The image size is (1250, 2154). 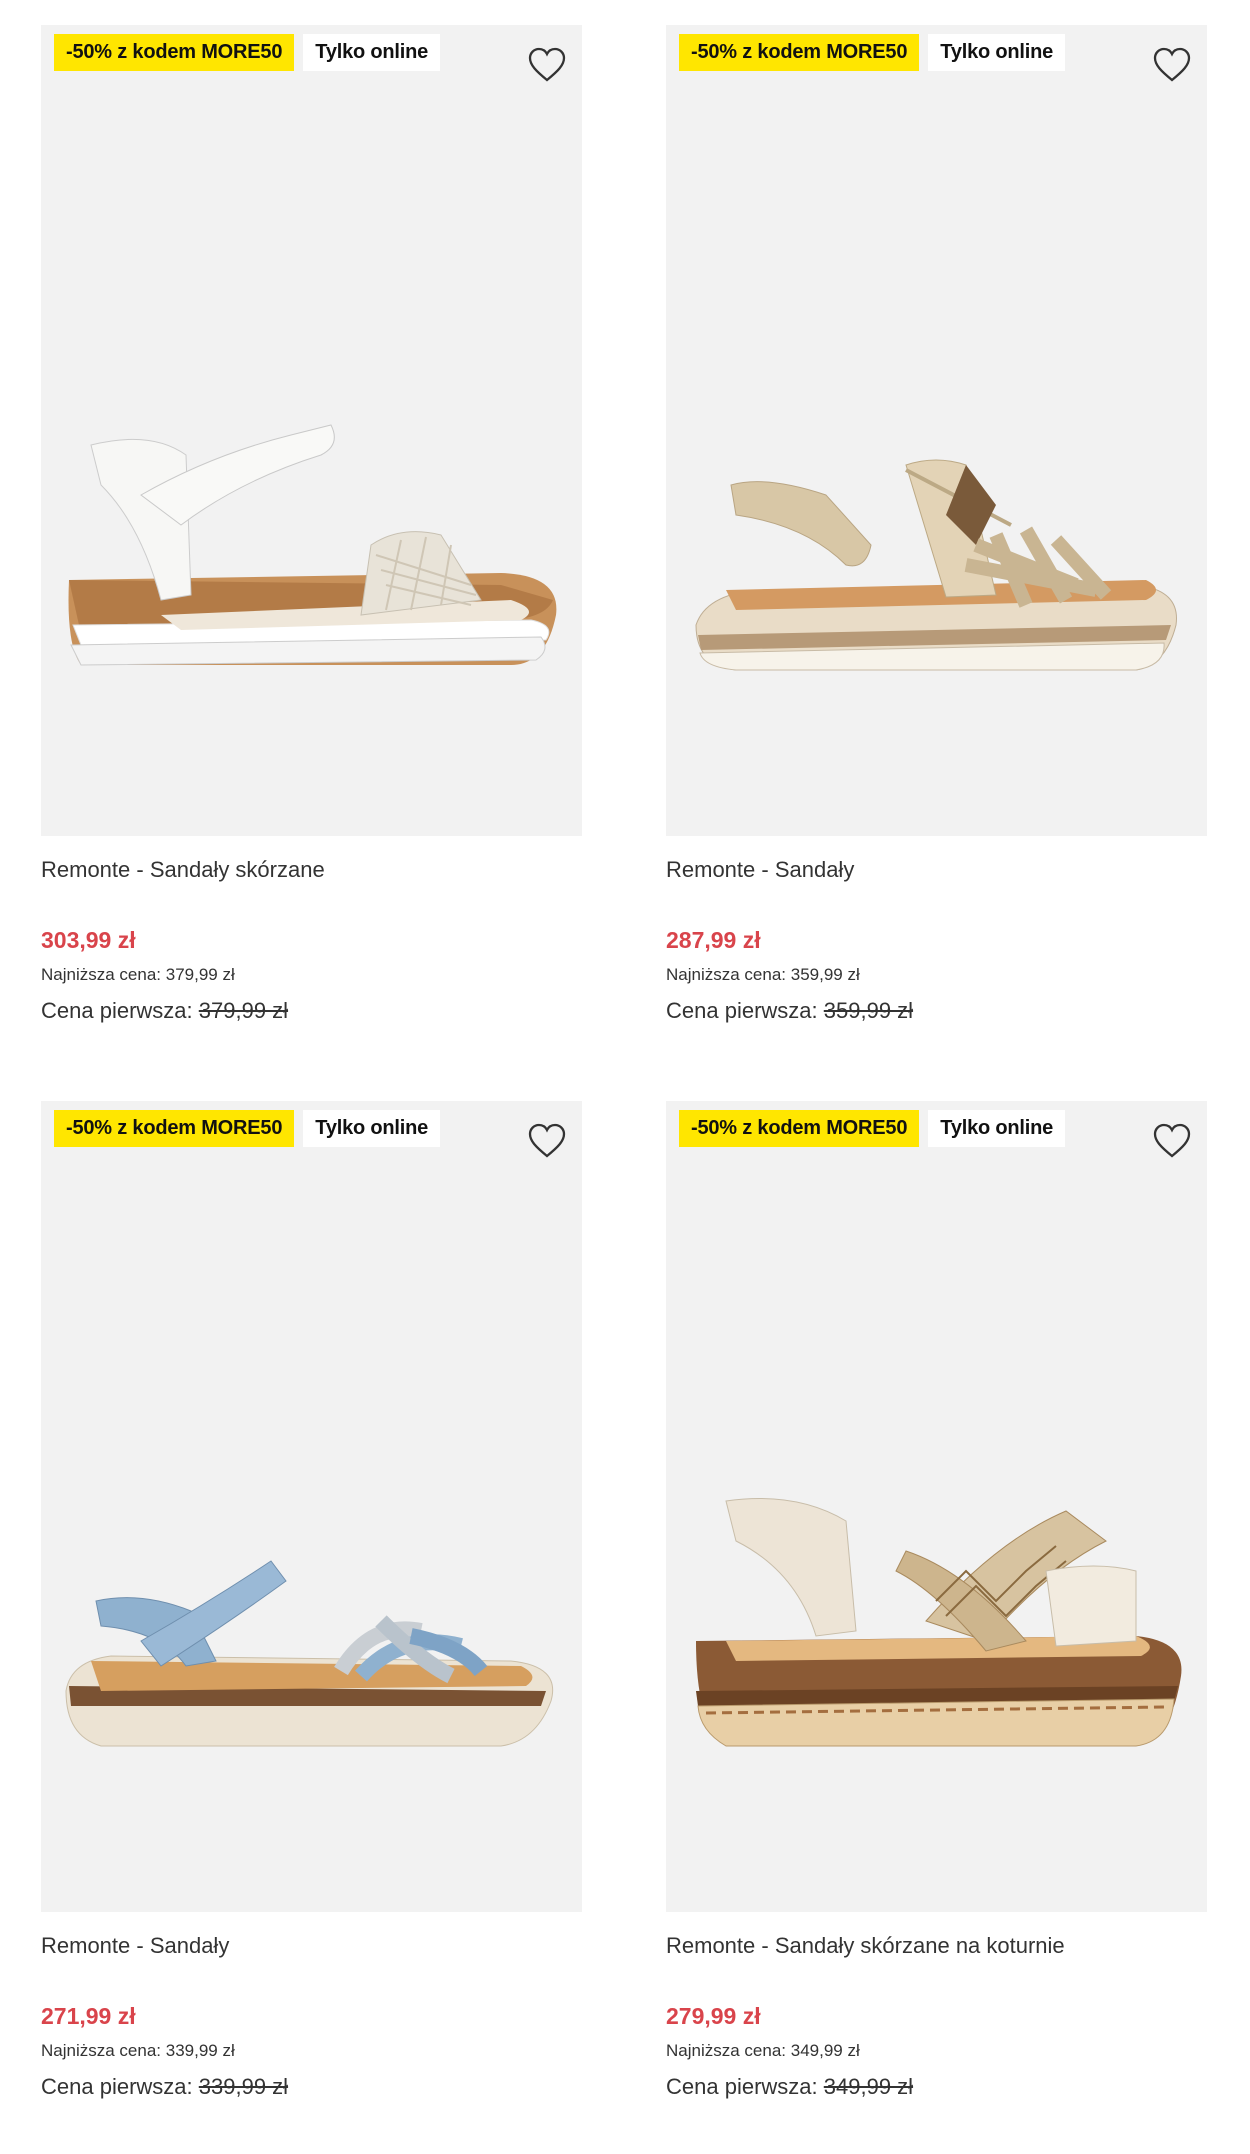 What do you see at coordinates (200, 2050) in the screenshot?
I see `lowest-price-value: 339,99 zł` at bounding box center [200, 2050].